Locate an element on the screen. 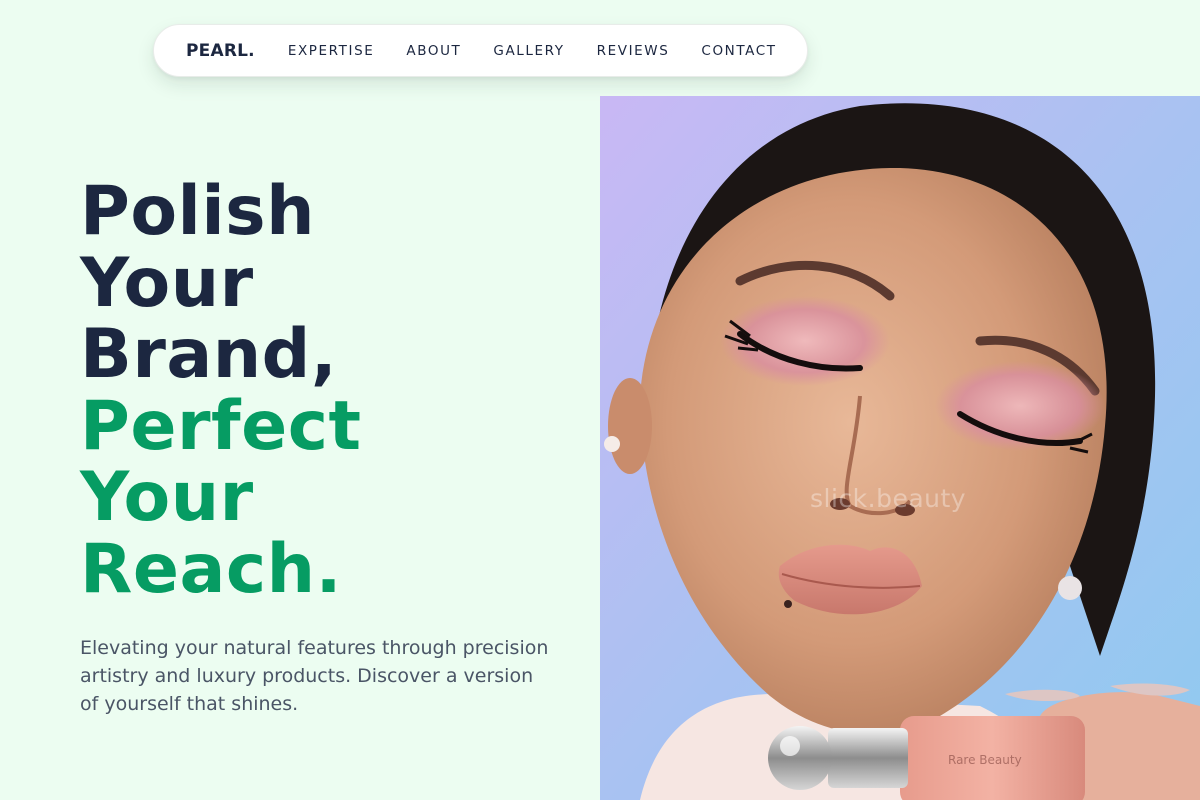  hero-title-line: Brand, is located at coordinates (209, 354).